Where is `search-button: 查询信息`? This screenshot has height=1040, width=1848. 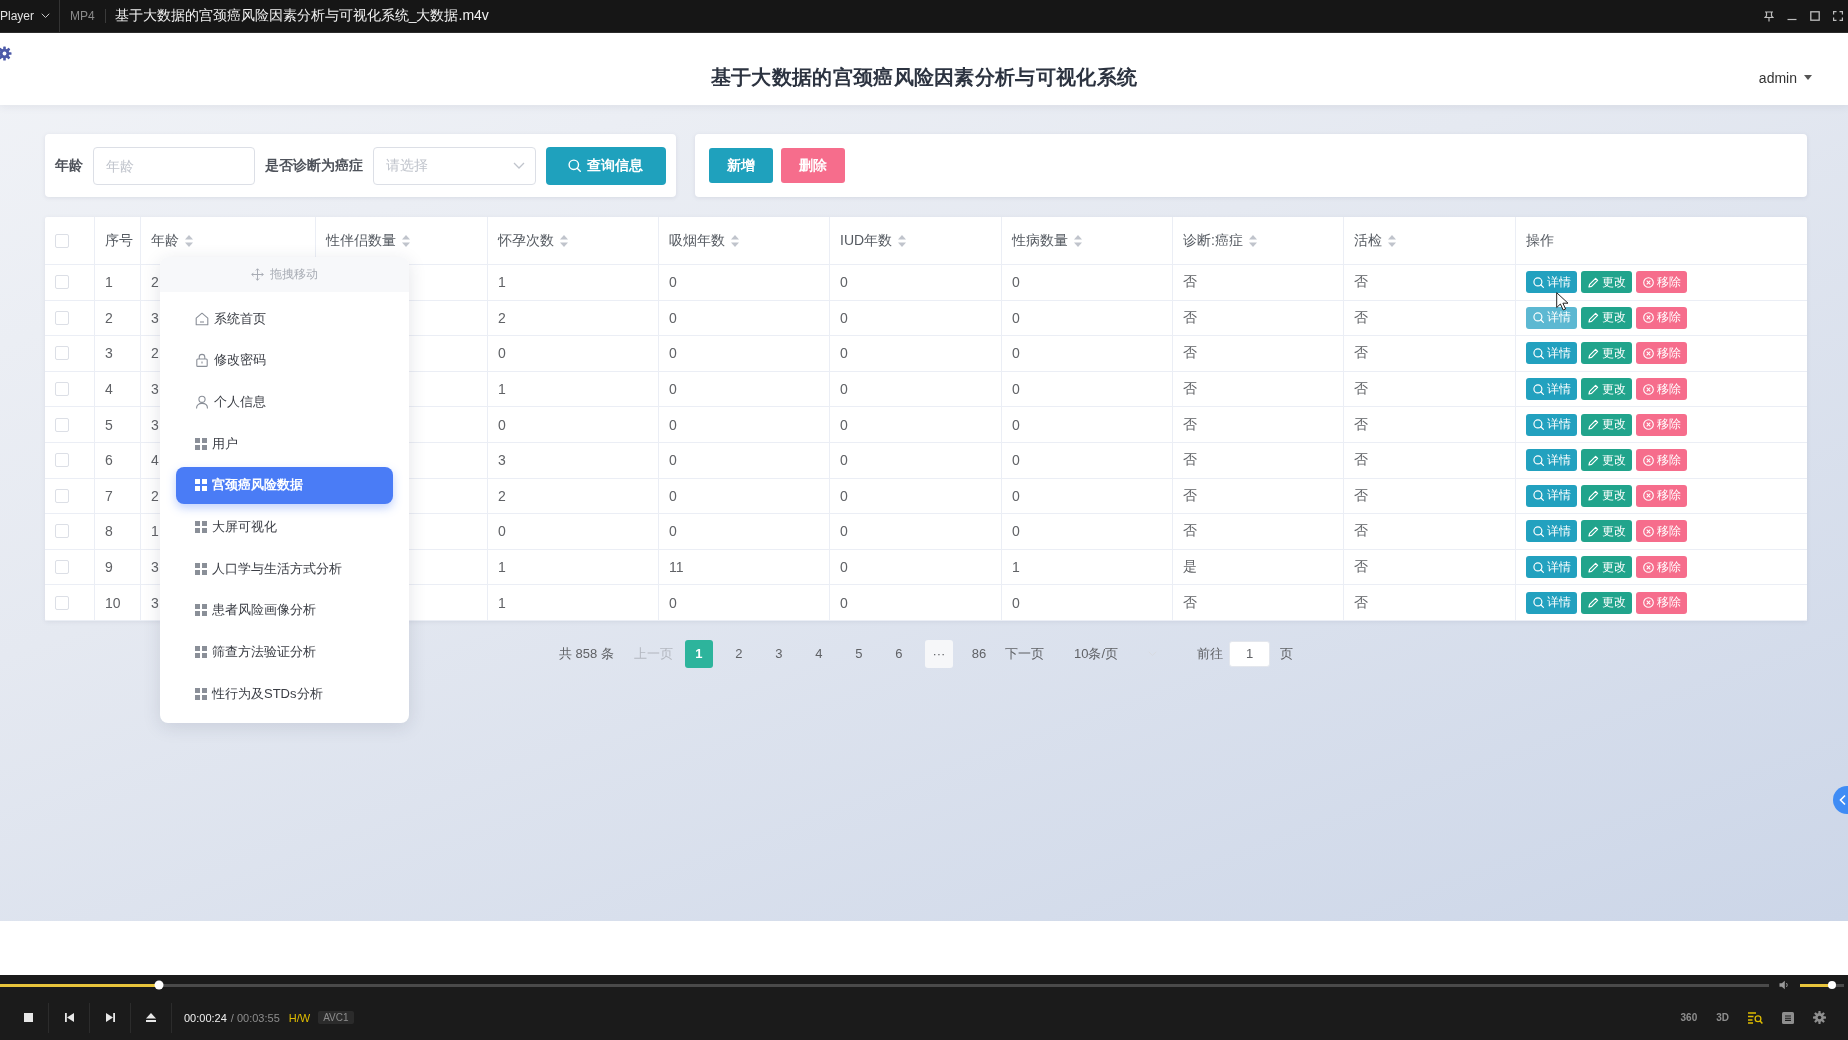 search-button: 查询信息 is located at coordinates (605, 165).